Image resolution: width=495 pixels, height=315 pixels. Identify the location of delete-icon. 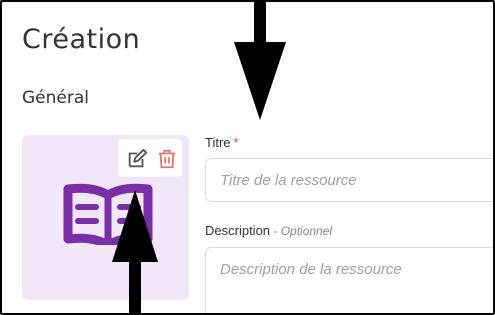
(167, 159).